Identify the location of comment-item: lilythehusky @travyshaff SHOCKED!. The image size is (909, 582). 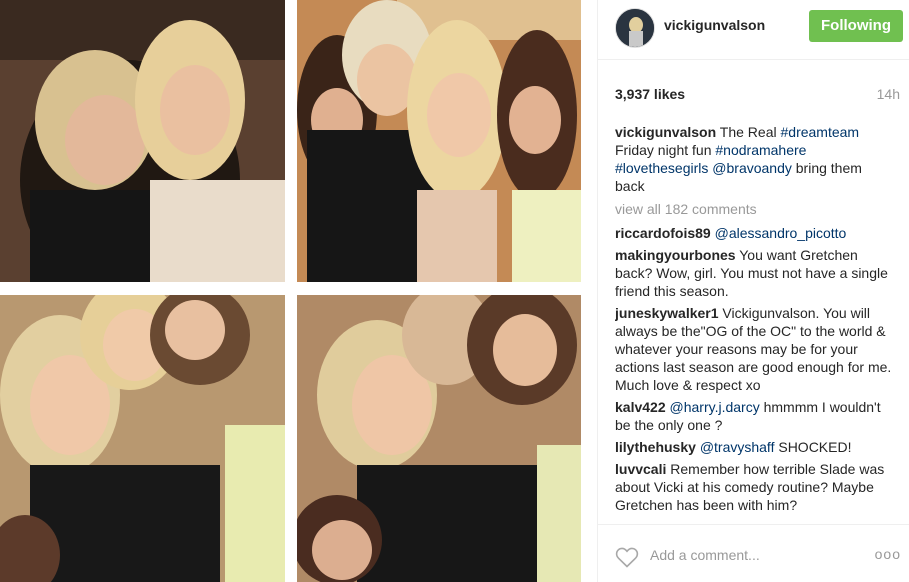
(755, 447).